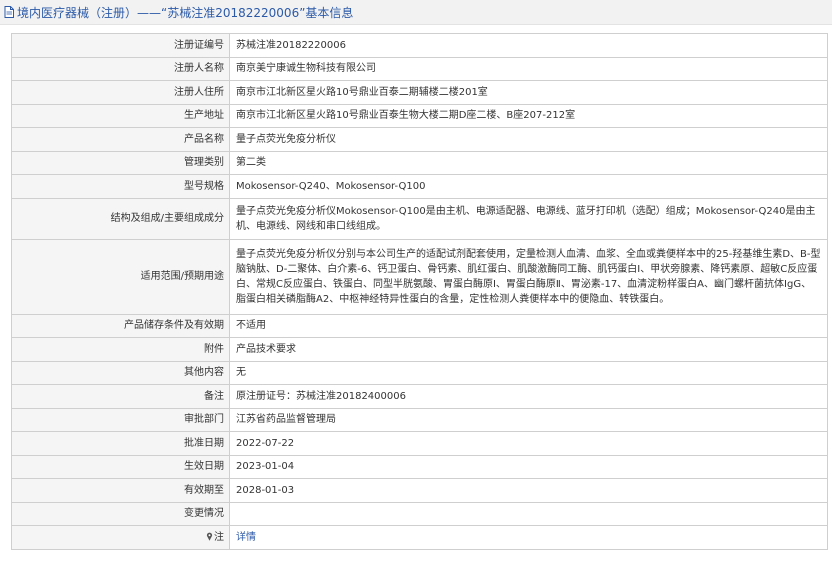 This screenshot has width=832, height=563. I want to click on row-value: 不适用, so click(528, 325).